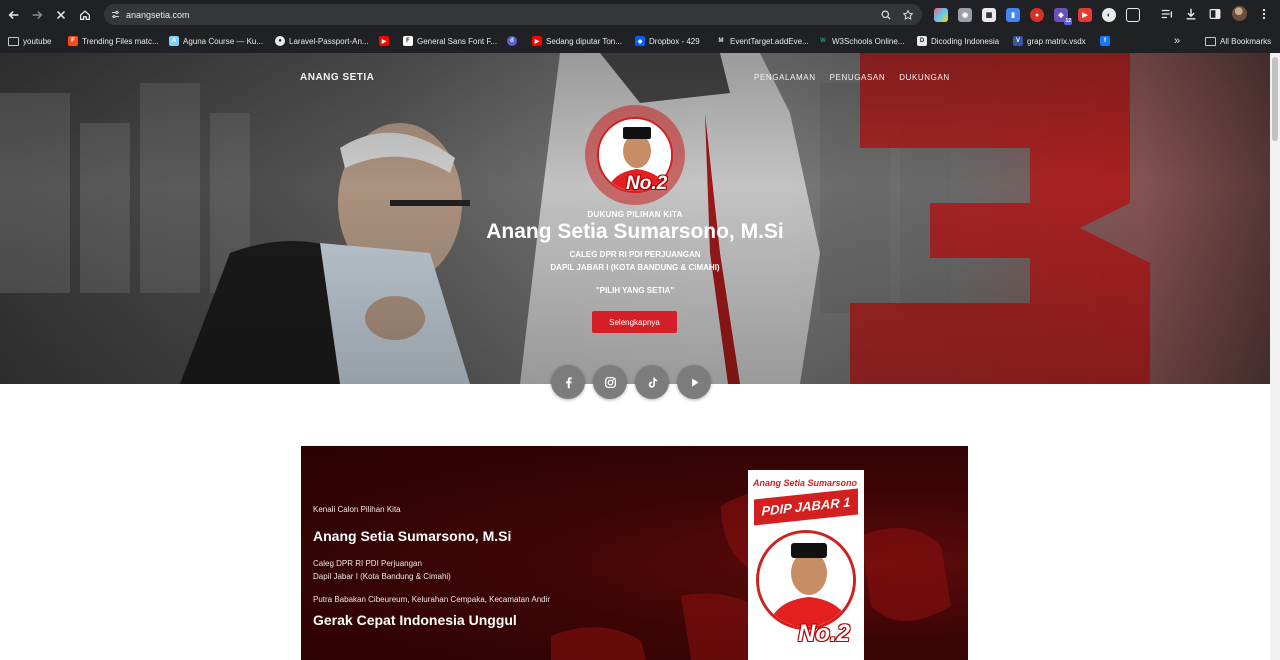  Describe the element at coordinates (922, 41) in the screenshot. I see `dicoding-icon: D` at that location.